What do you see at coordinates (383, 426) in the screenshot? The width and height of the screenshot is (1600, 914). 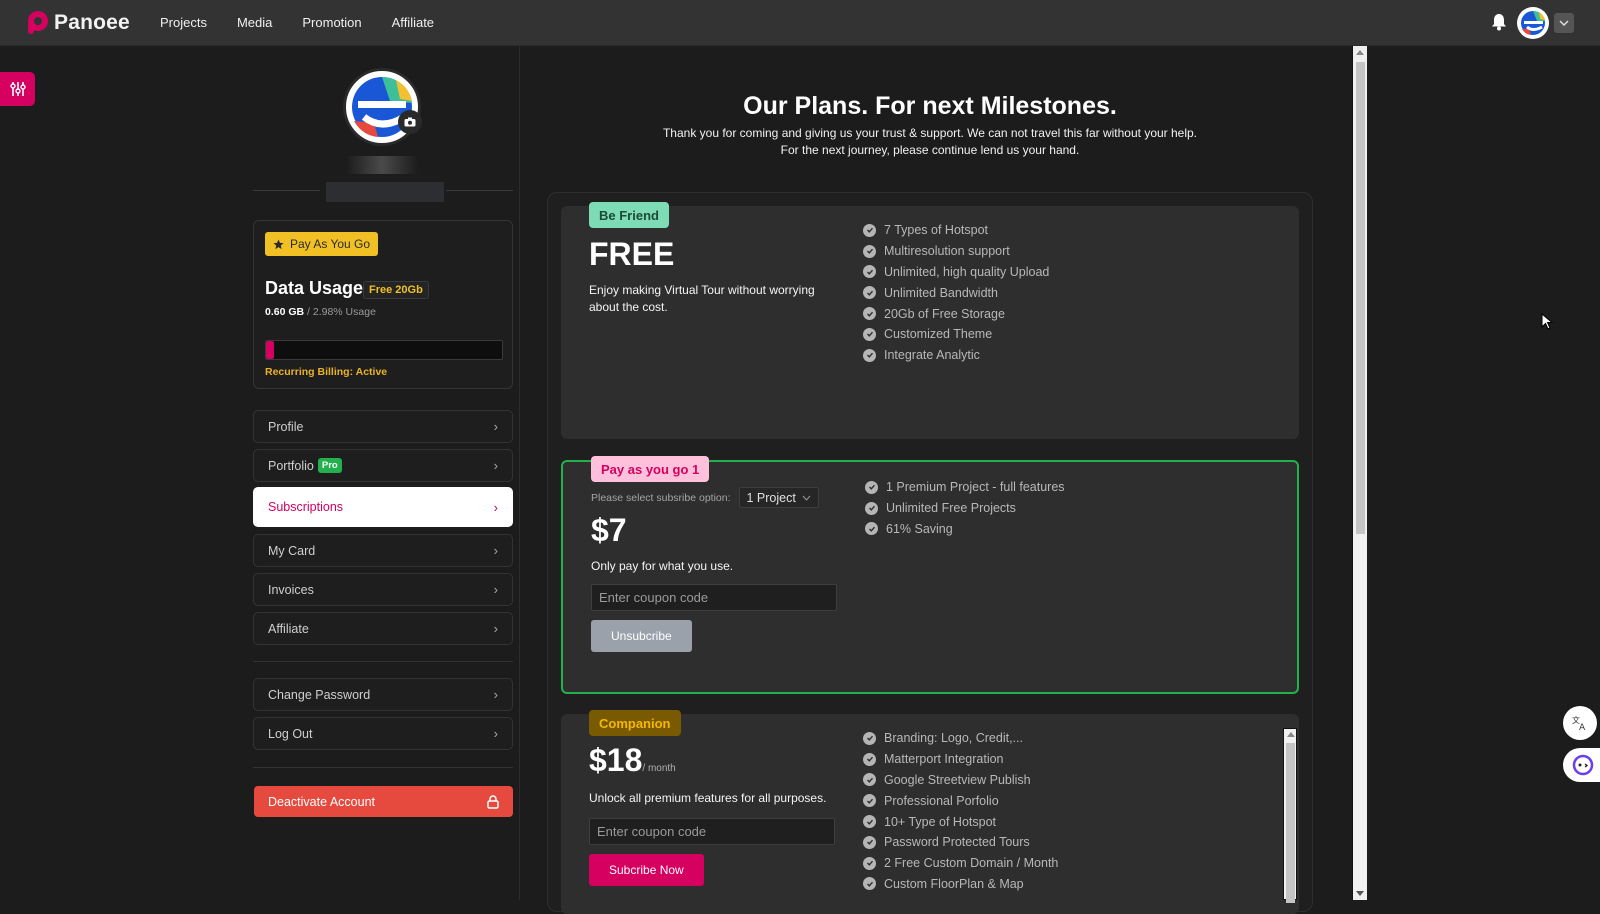 I see `sidebar-item-profile: Profile ›` at bounding box center [383, 426].